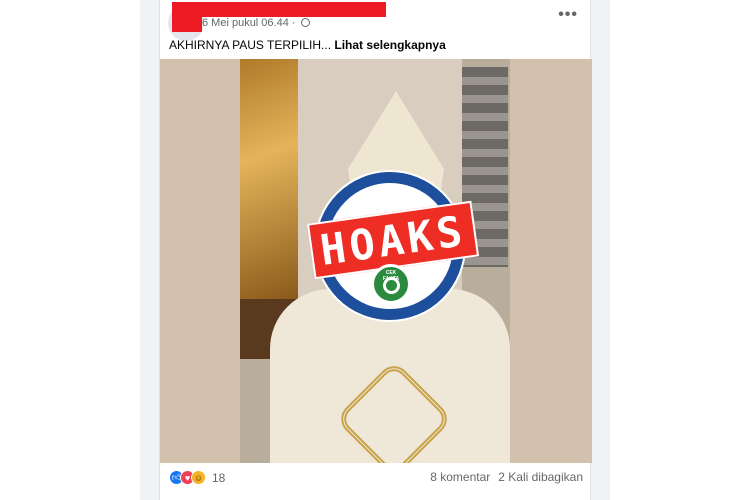 The width and height of the screenshot is (750, 500). Describe the element at coordinates (256, 23) in the screenshot. I see `post-timestamp: 6 Mei pukul 06.44 ·` at that location.